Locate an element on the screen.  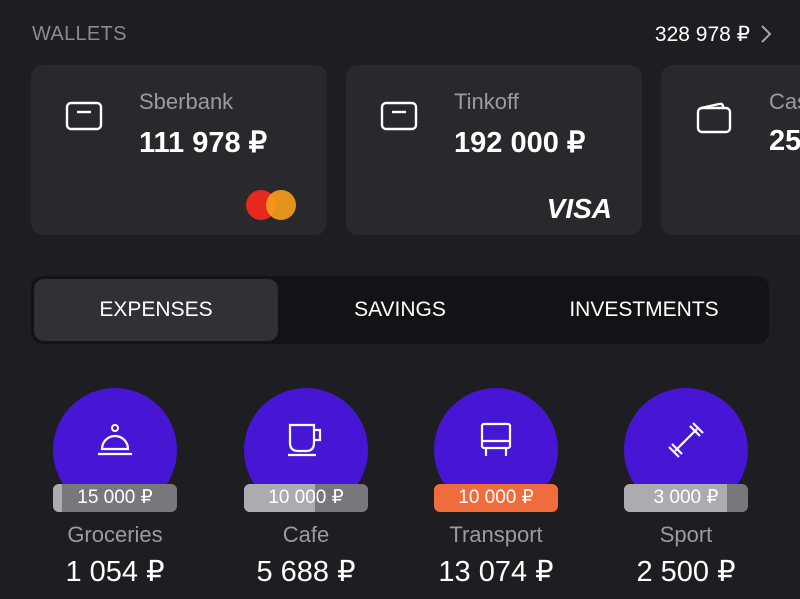
budget-limit: 15 000 ₽ is located at coordinates (115, 497).